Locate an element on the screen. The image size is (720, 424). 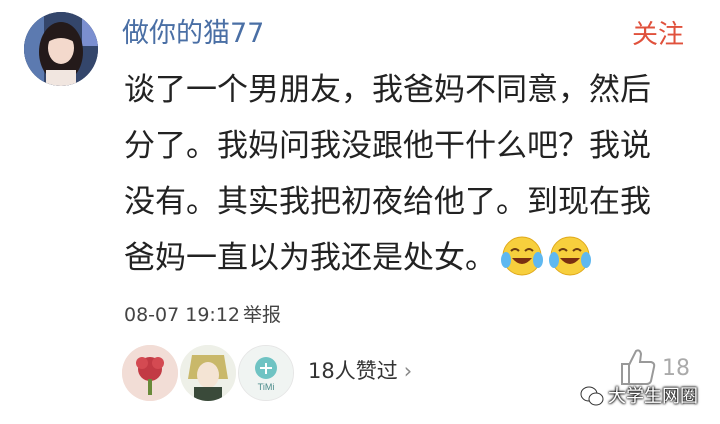
rose-avatar-icon is located at coordinates (150, 373).